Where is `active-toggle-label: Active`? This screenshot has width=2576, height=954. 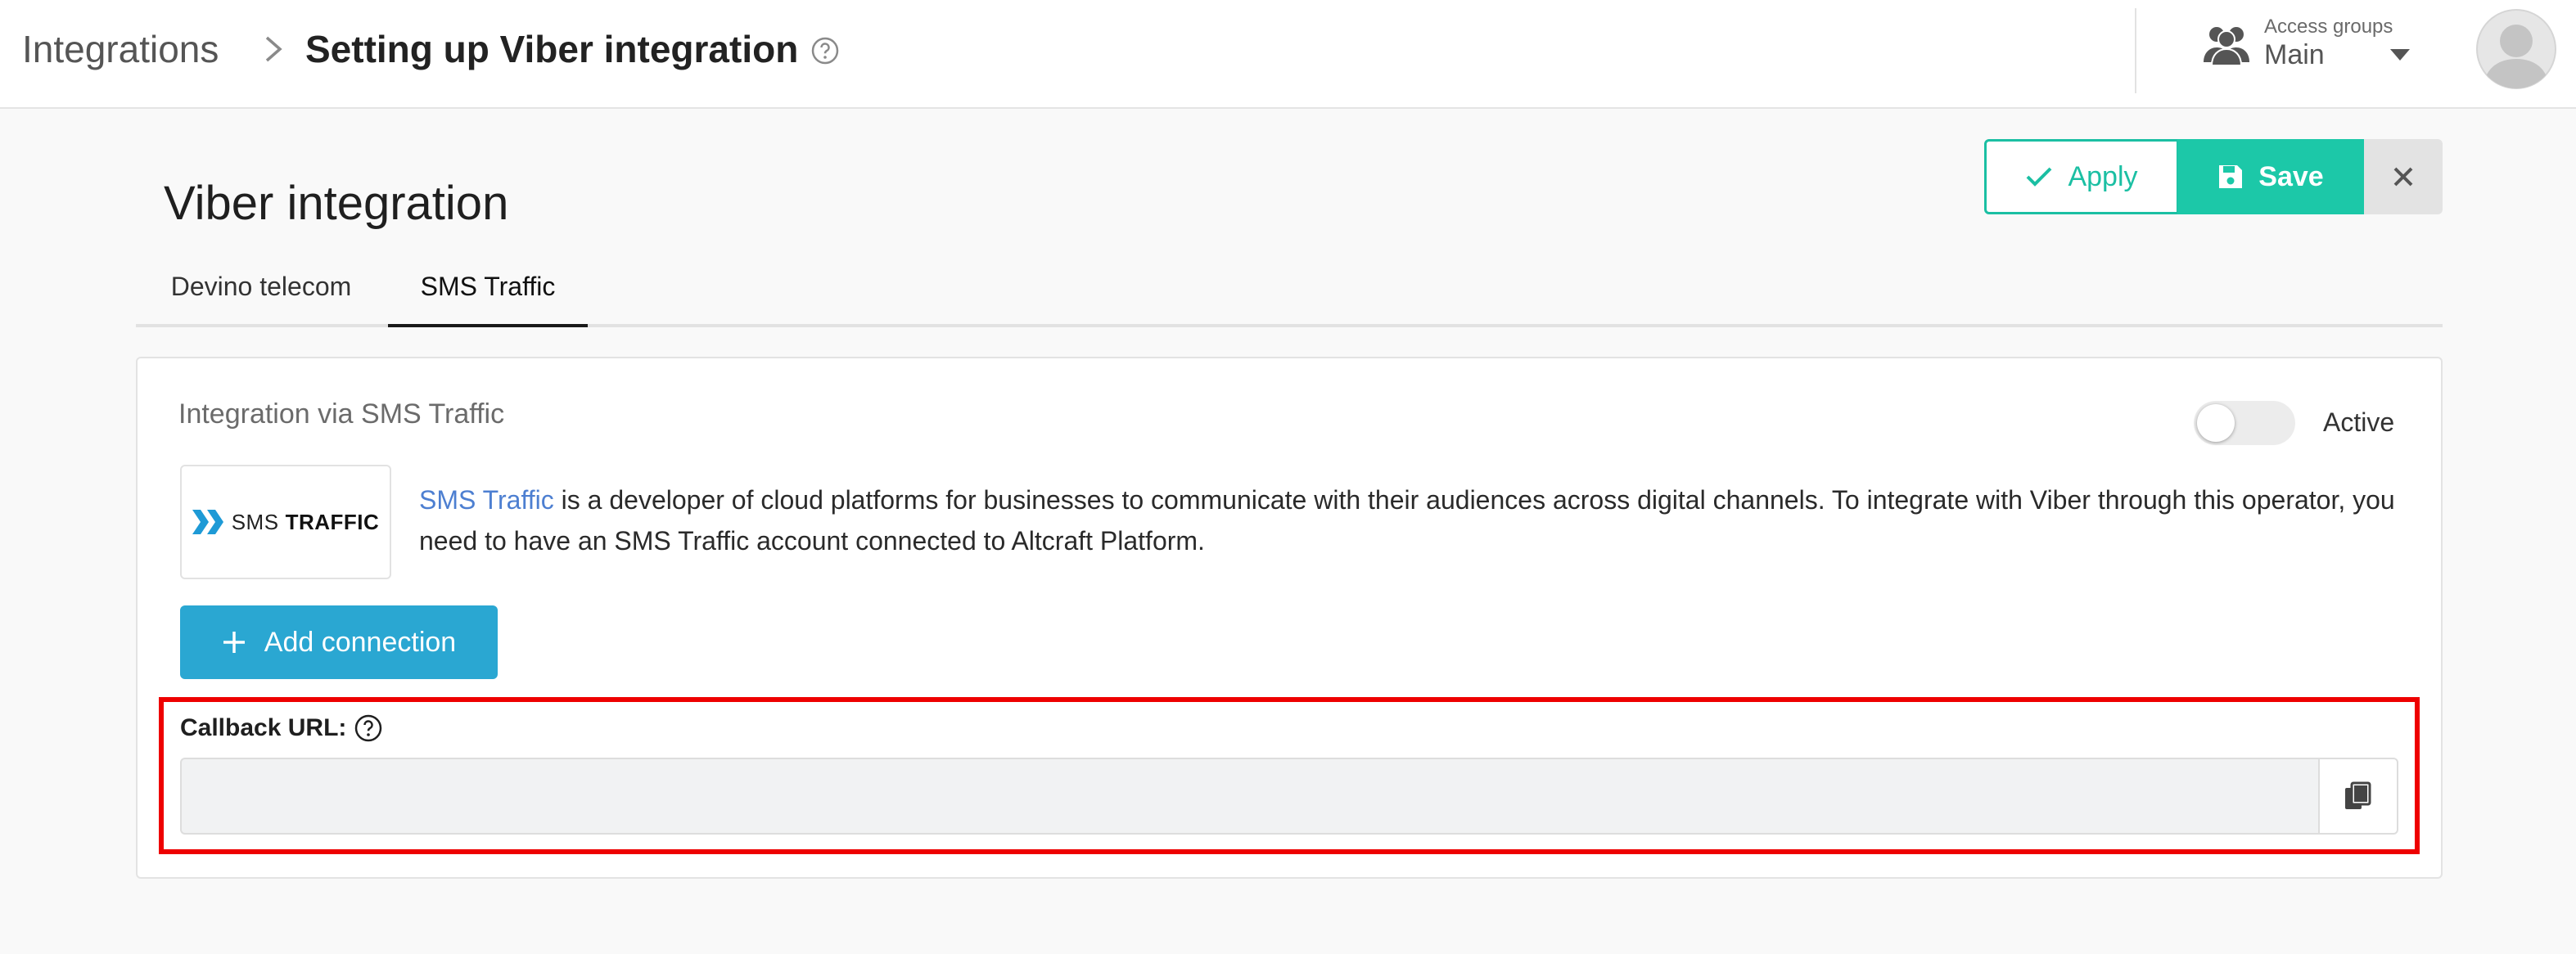 active-toggle-label: Active is located at coordinates (2359, 422).